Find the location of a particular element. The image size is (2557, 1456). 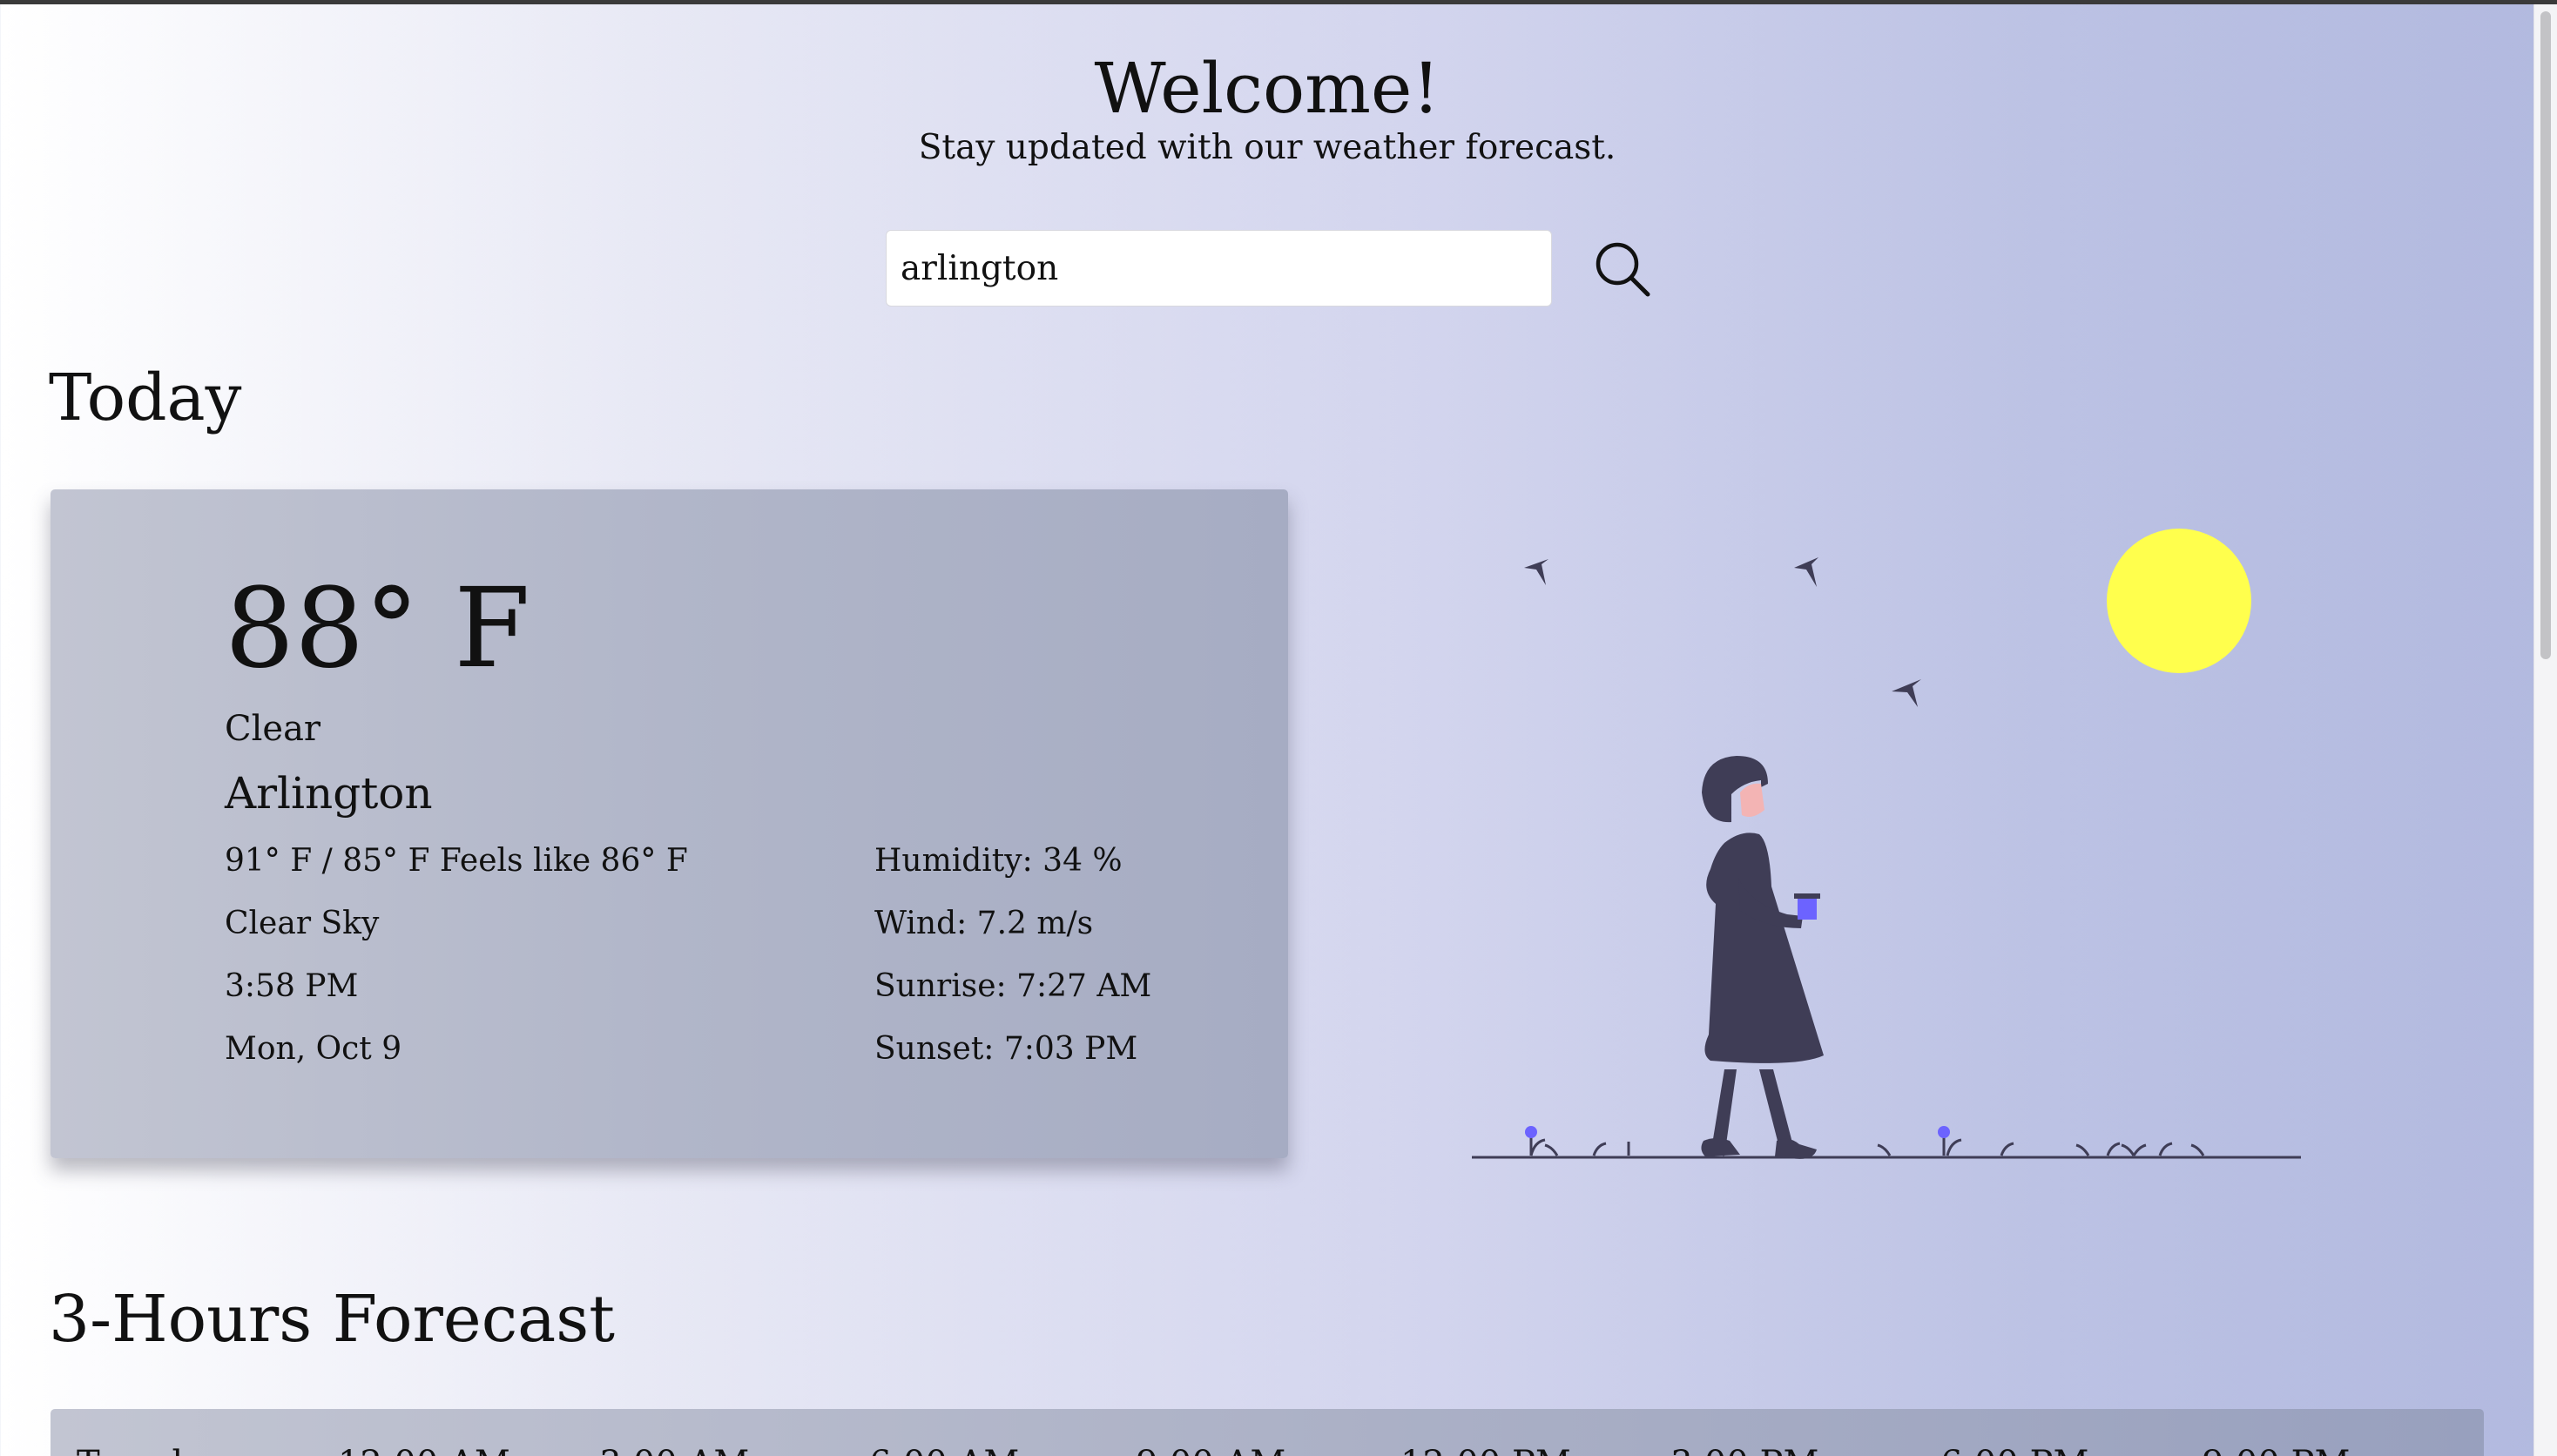

page-title: Welcome! is located at coordinates (1267, 88).